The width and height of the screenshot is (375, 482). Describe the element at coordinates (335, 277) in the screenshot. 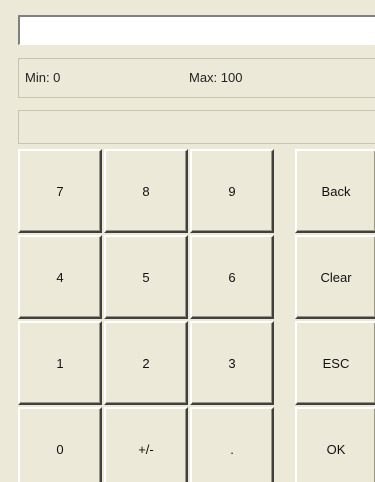

I see `clear-button: Clear` at that location.